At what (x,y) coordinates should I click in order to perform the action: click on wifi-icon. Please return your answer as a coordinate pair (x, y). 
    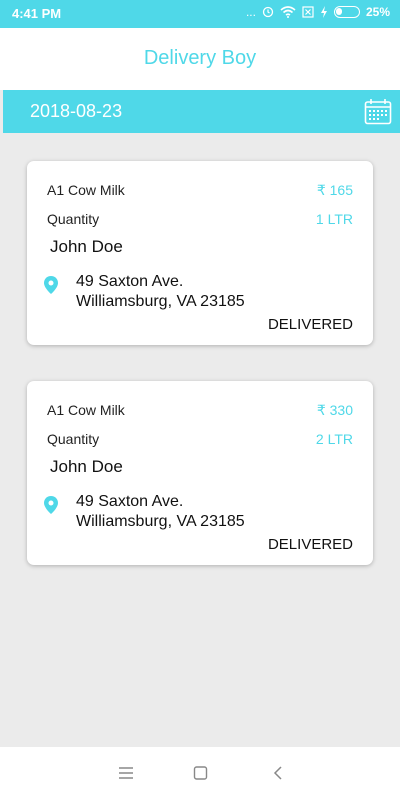
    Looking at the image, I should click on (288, 12).